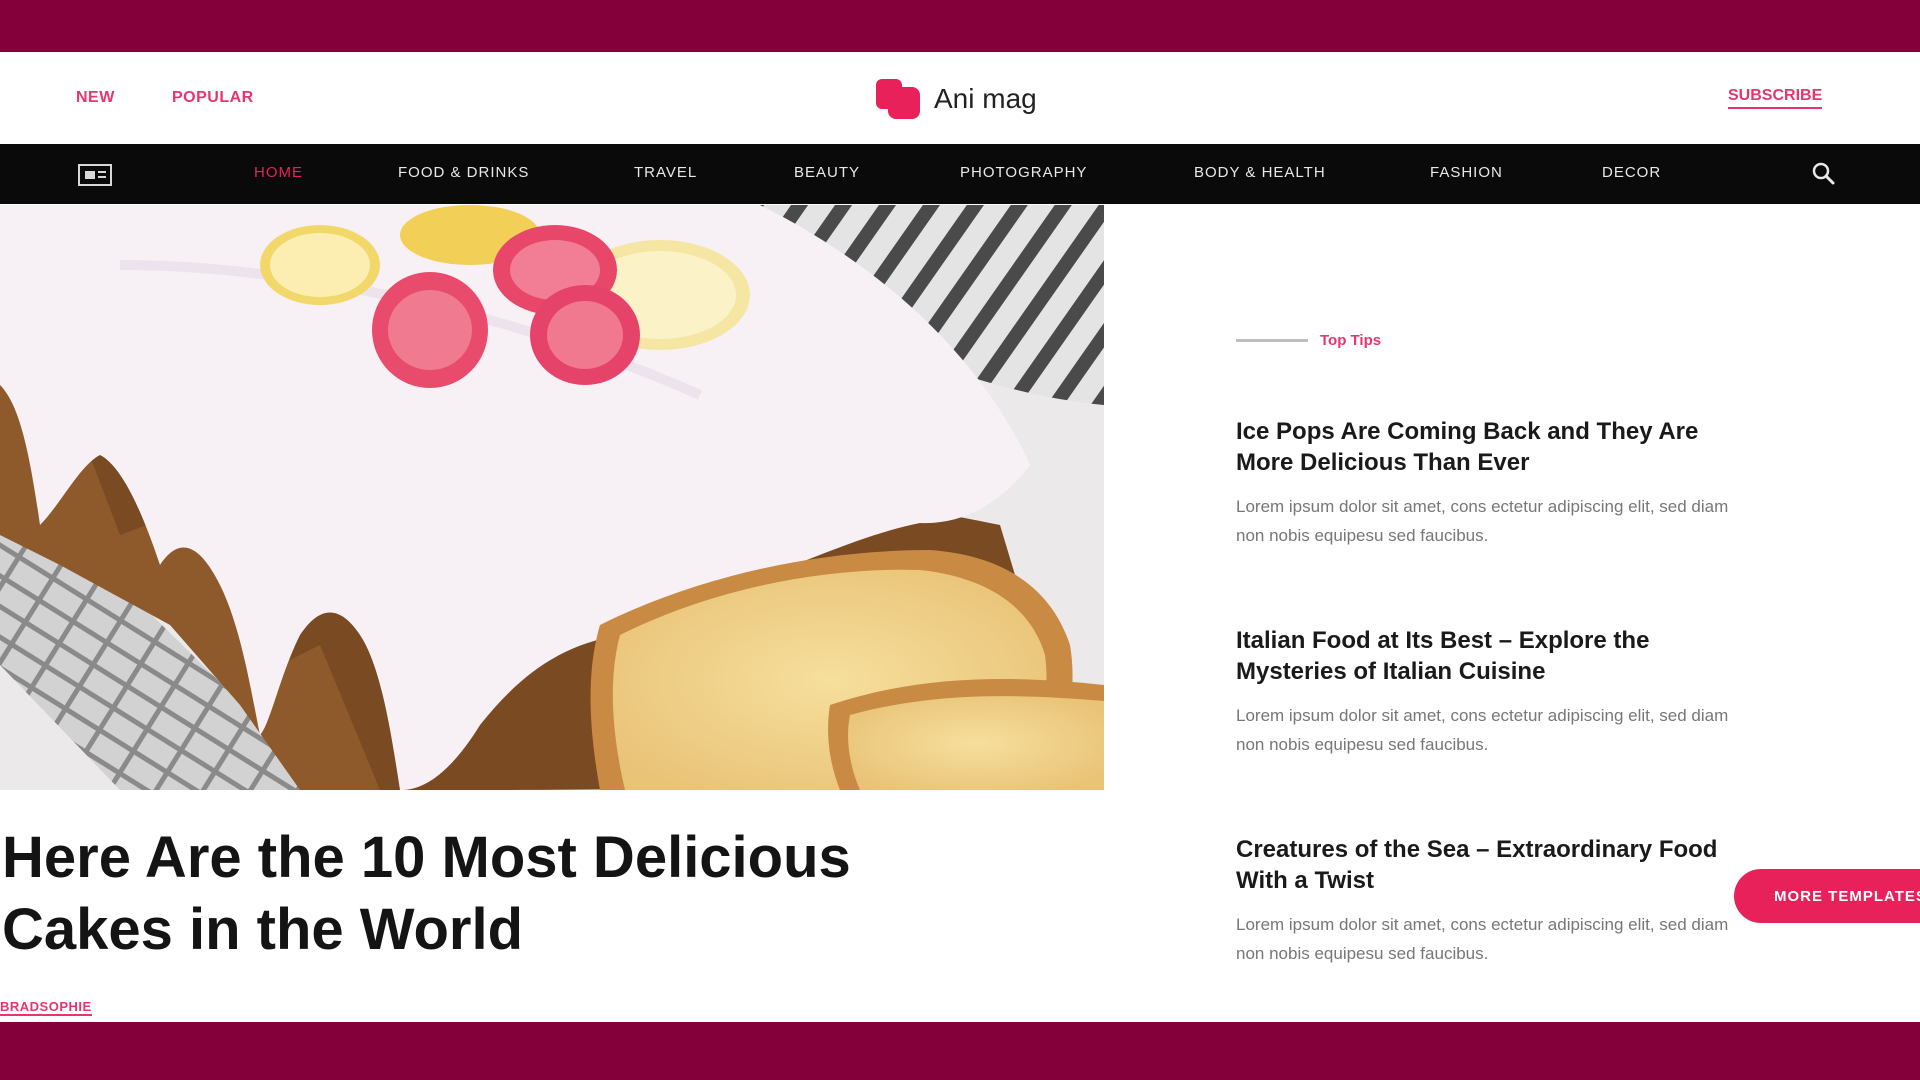 The image size is (1920, 1080). What do you see at coordinates (1823, 173) in the screenshot?
I see `search-icon` at bounding box center [1823, 173].